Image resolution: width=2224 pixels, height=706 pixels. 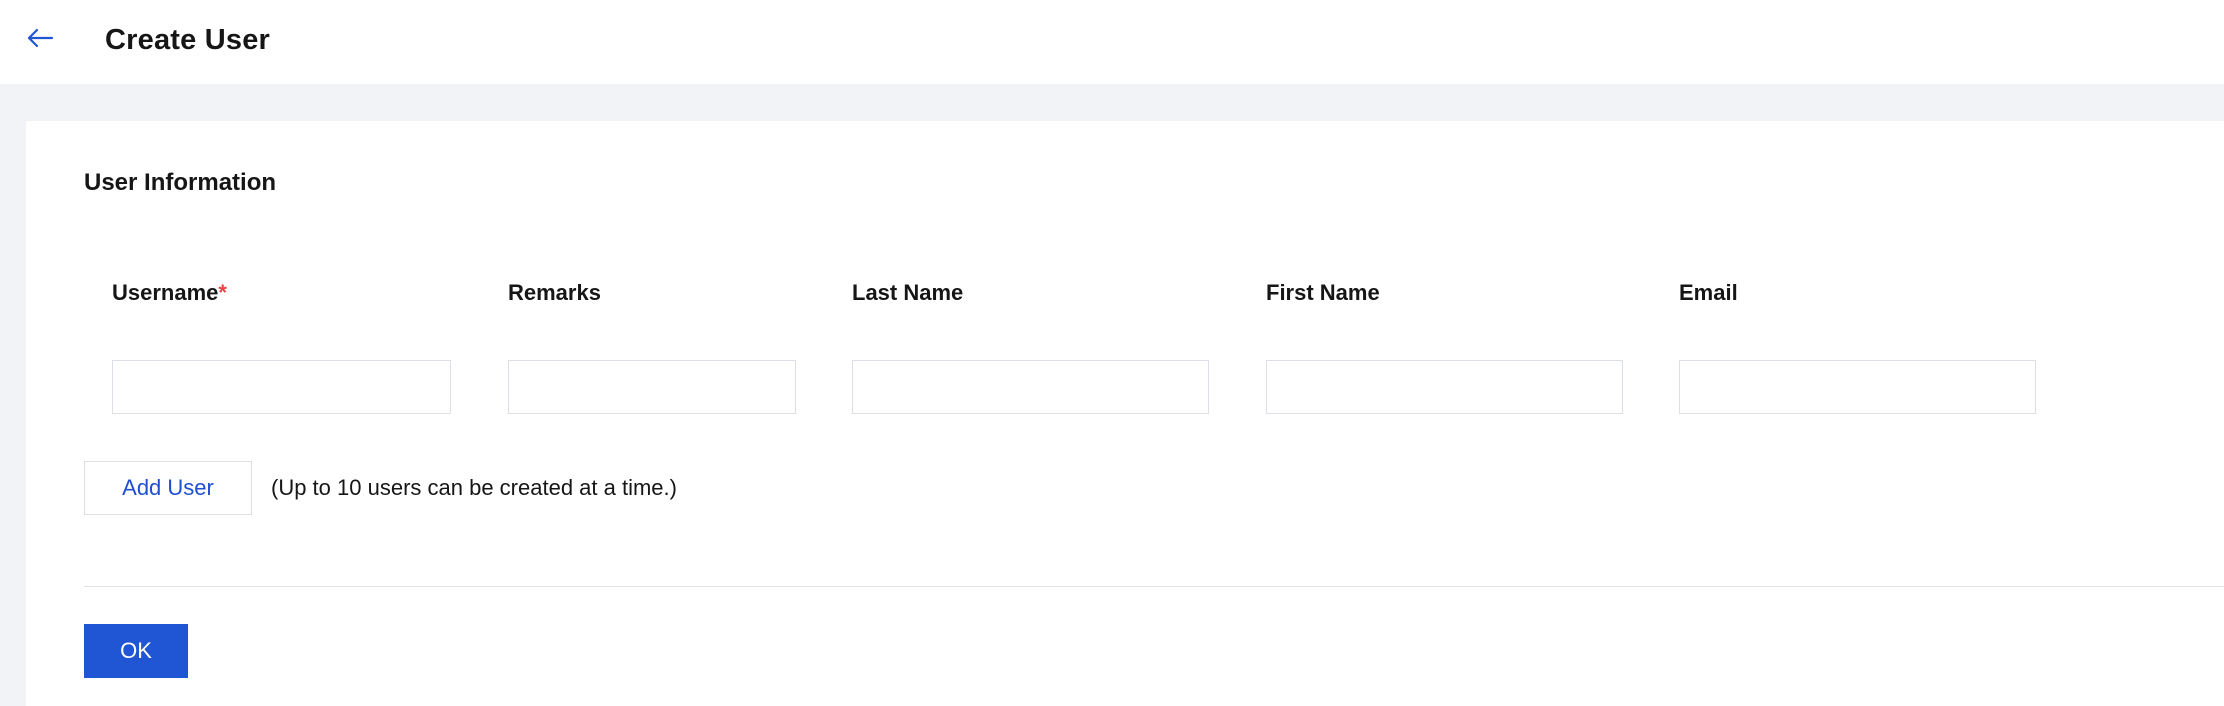 What do you see at coordinates (1444, 387) in the screenshot?
I see `first-name-input` at bounding box center [1444, 387].